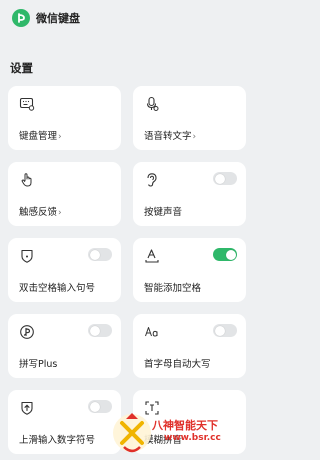 The image size is (320, 460). I want to click on swipe-up-numbers-toggle, so click(100, 406).